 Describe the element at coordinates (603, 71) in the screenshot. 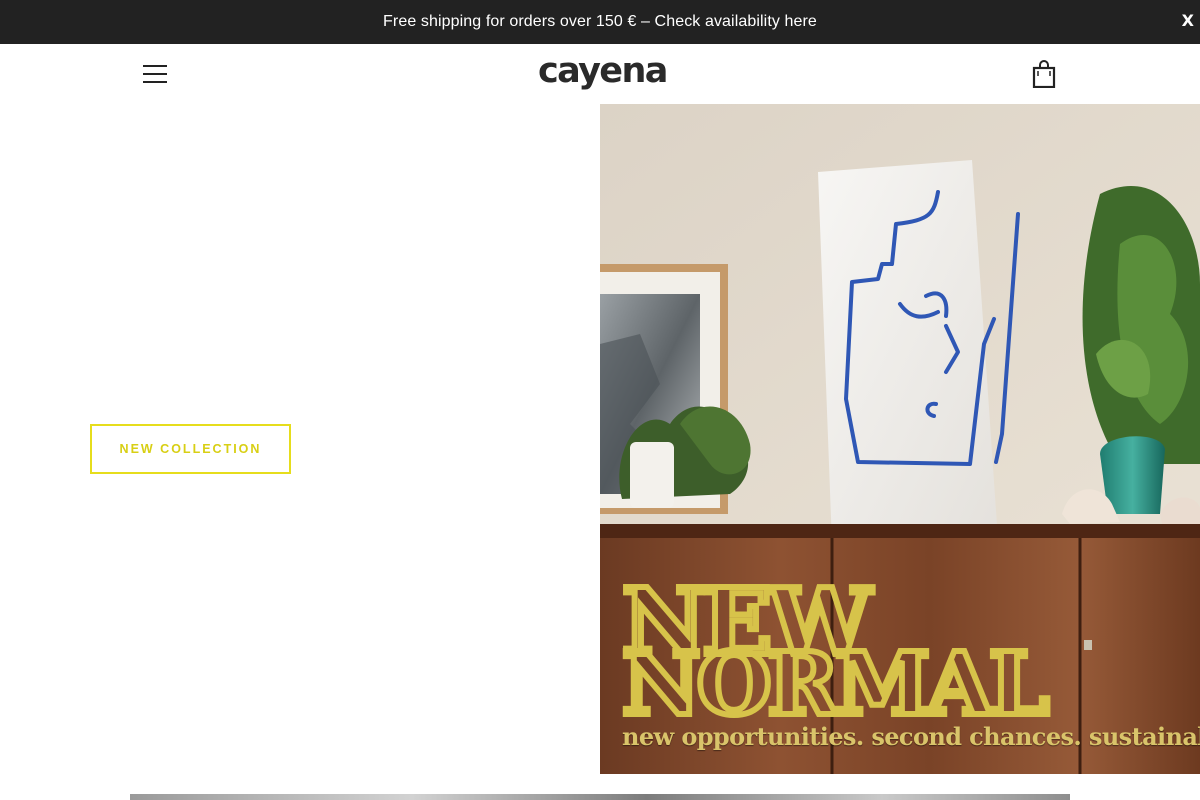

I see `site-logo: cayena` at that location.